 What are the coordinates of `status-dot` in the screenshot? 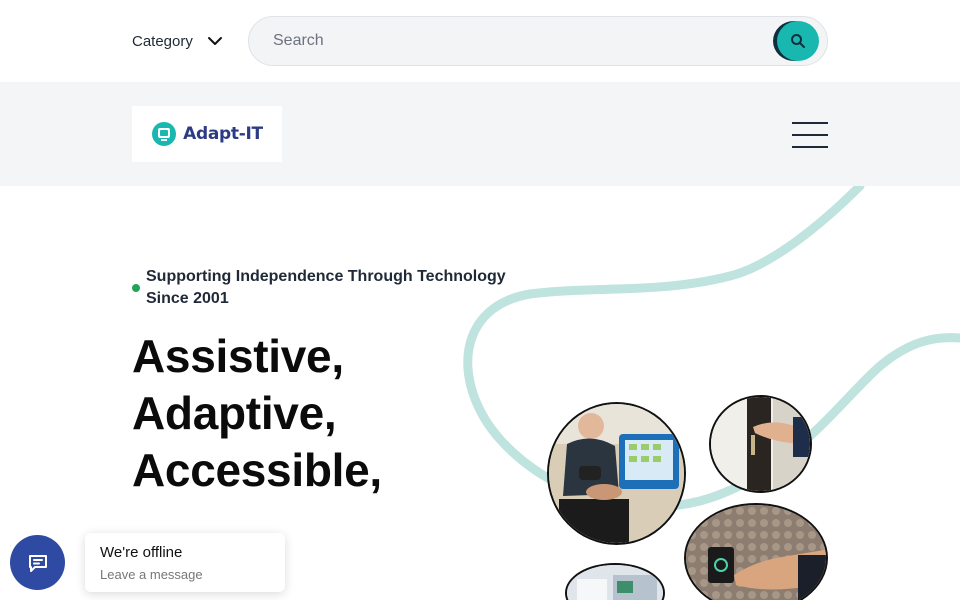 It's located at (136, 288).